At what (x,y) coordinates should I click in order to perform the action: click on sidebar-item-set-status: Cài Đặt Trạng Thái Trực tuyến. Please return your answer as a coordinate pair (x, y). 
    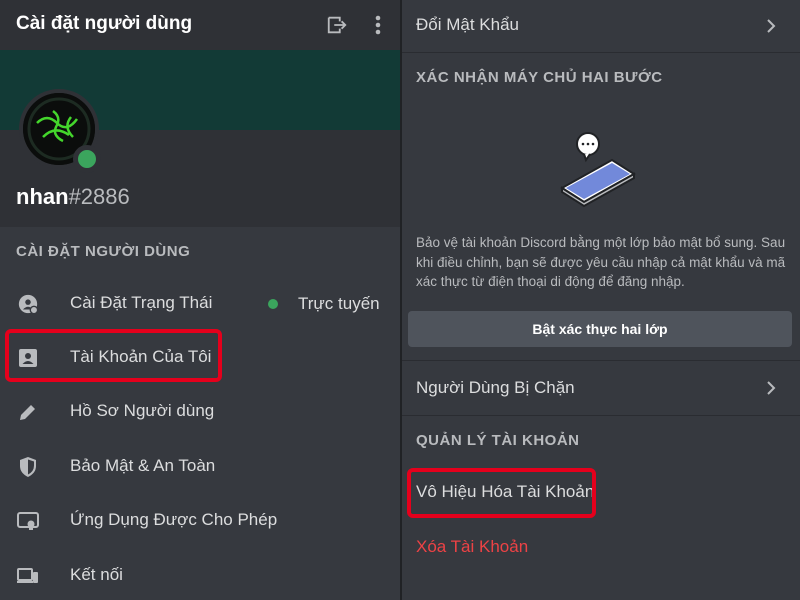
    Looking at the image, I should click on (200, 304).